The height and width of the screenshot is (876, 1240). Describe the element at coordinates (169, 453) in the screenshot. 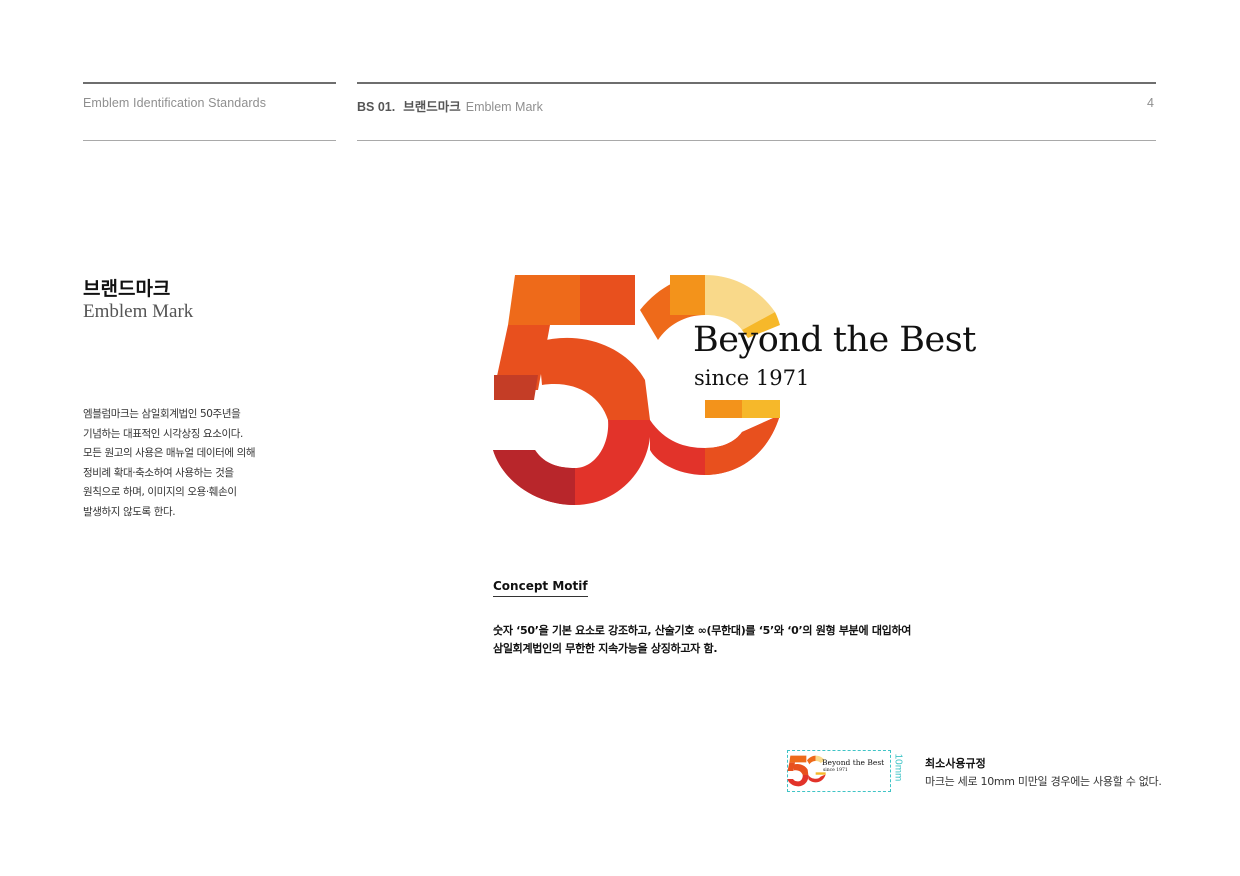

I see `description-line: 모든 원고의 사용은 매뉴얼 데이터에 의해` at that location.